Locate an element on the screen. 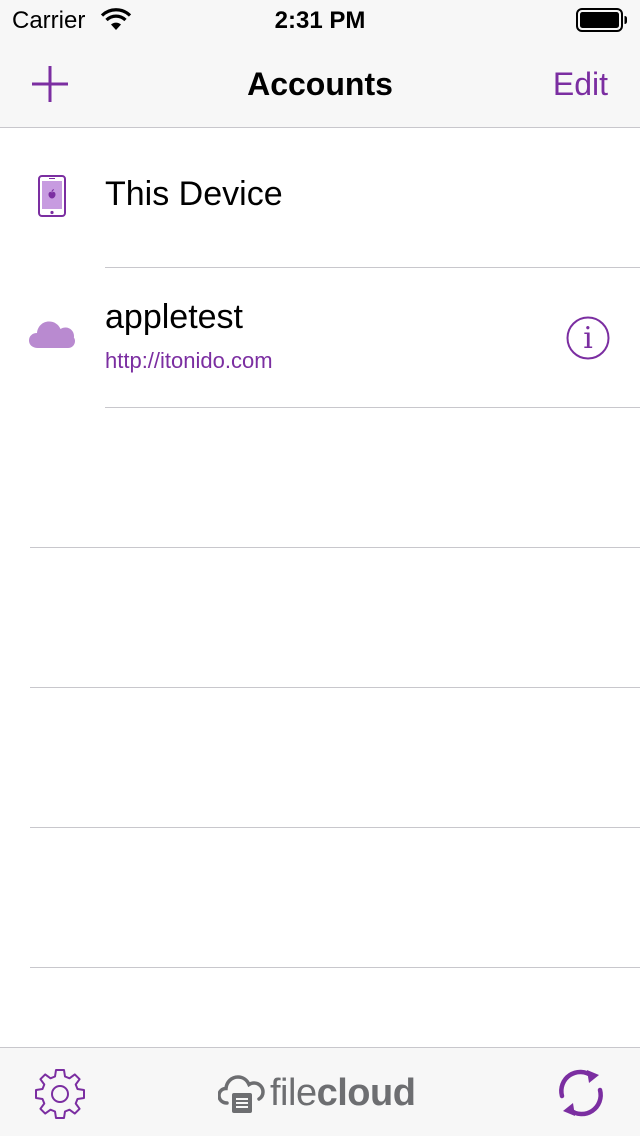 The height and width of the screenshot is (1136, 640). filecloud-logo-icon is located at coordinates (241, 1094).